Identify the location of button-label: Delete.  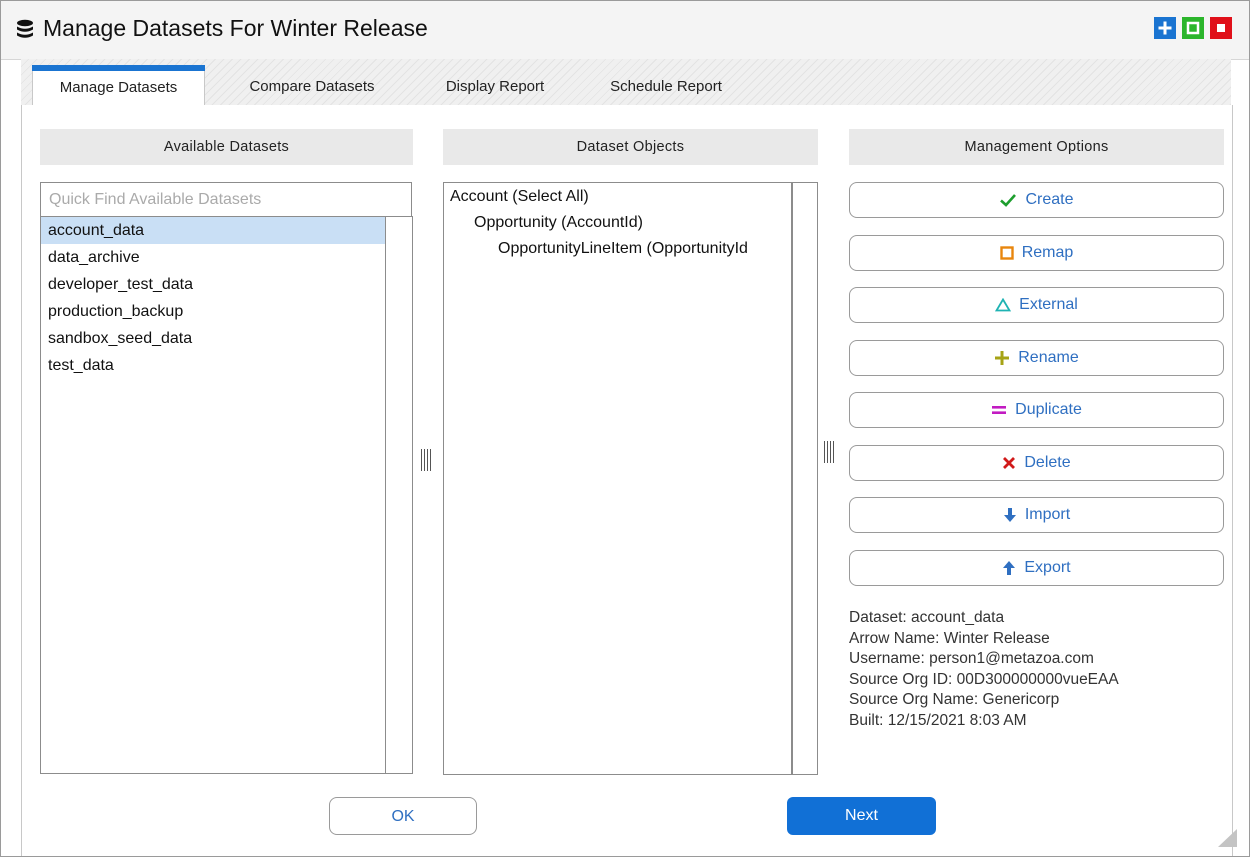
(1047, 462).